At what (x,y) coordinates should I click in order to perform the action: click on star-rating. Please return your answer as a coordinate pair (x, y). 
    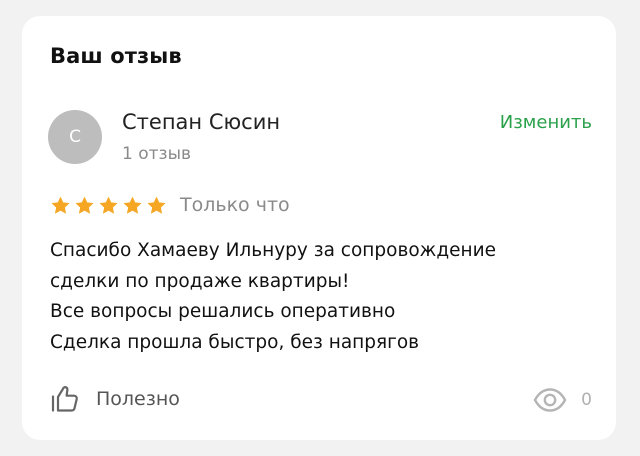
    Looking at the image, I should click on (108, 205).